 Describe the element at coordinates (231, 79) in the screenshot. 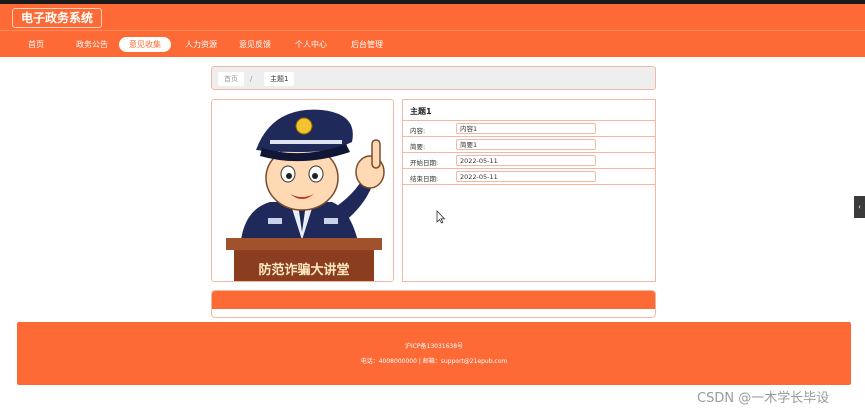

I see `breadcrumb-home: 首页` at that location.